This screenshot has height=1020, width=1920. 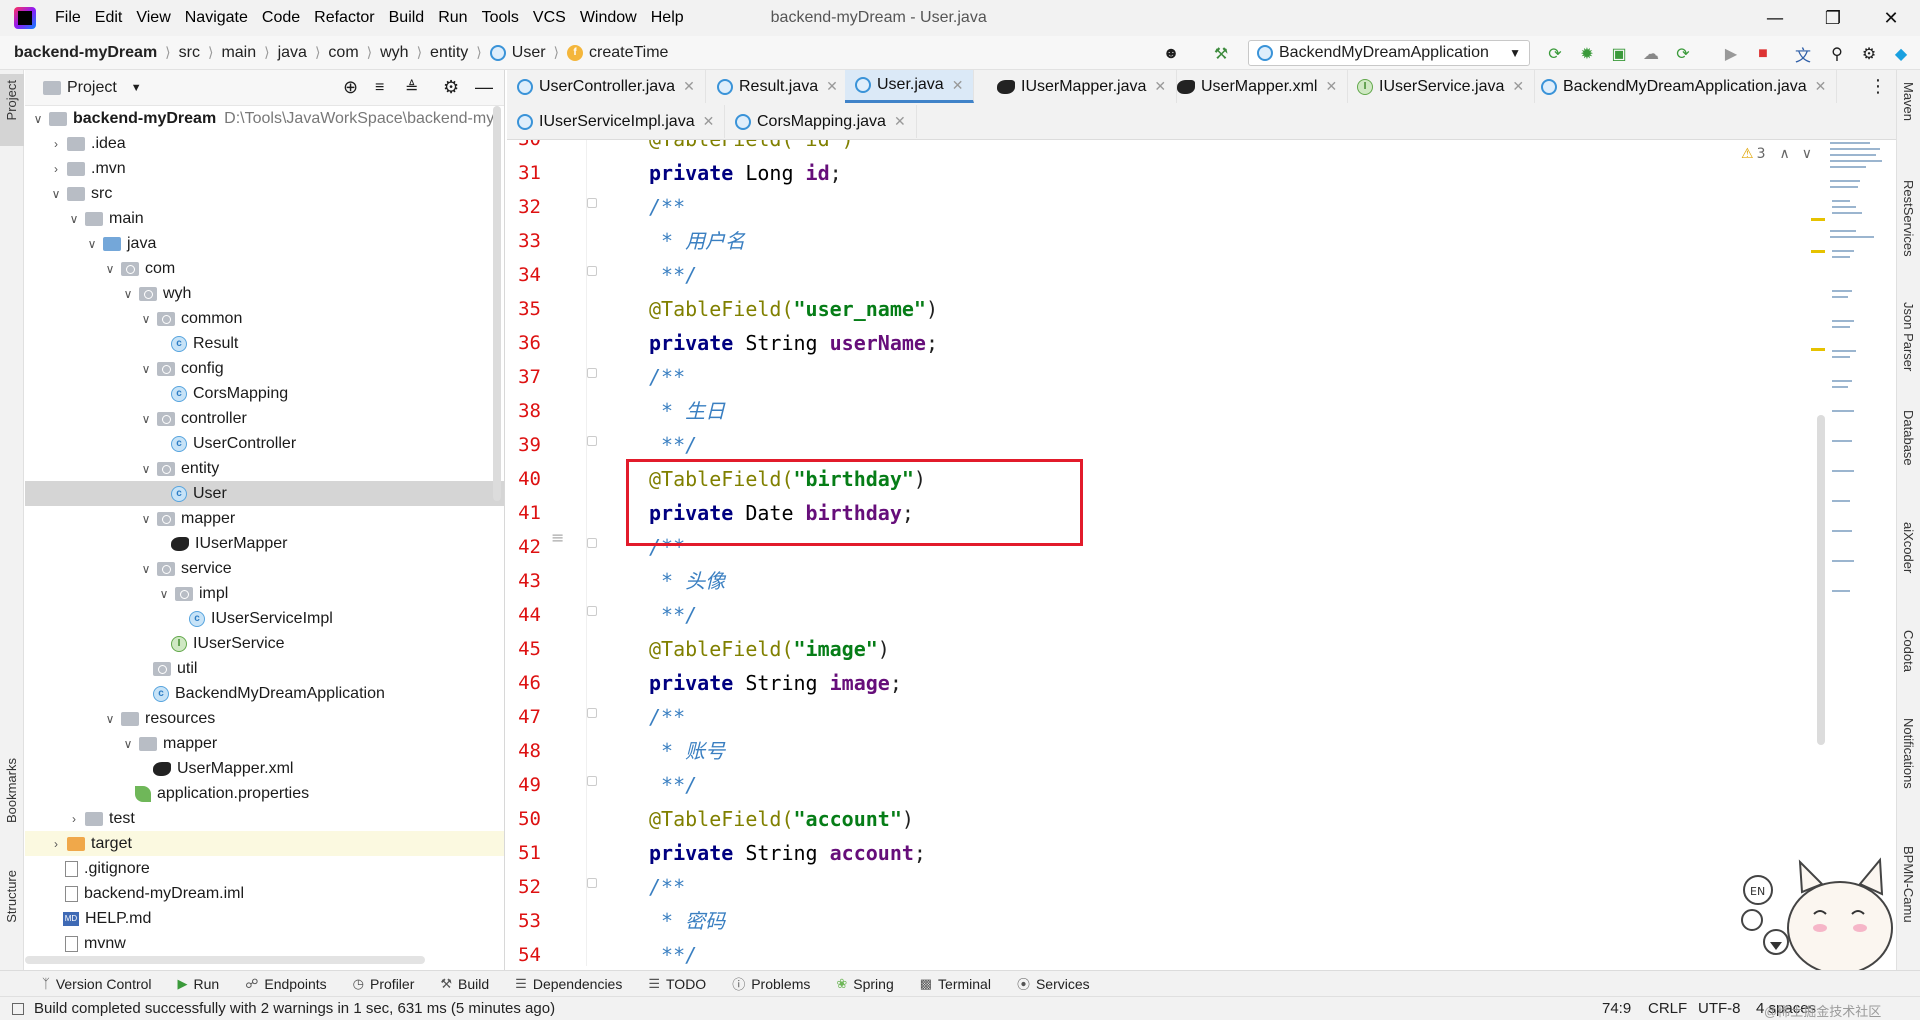 What do you see at coordinates (1651, 54) in the screenshot?
I see `profiler-icon: ☁` at bounding box center [1651, 54].